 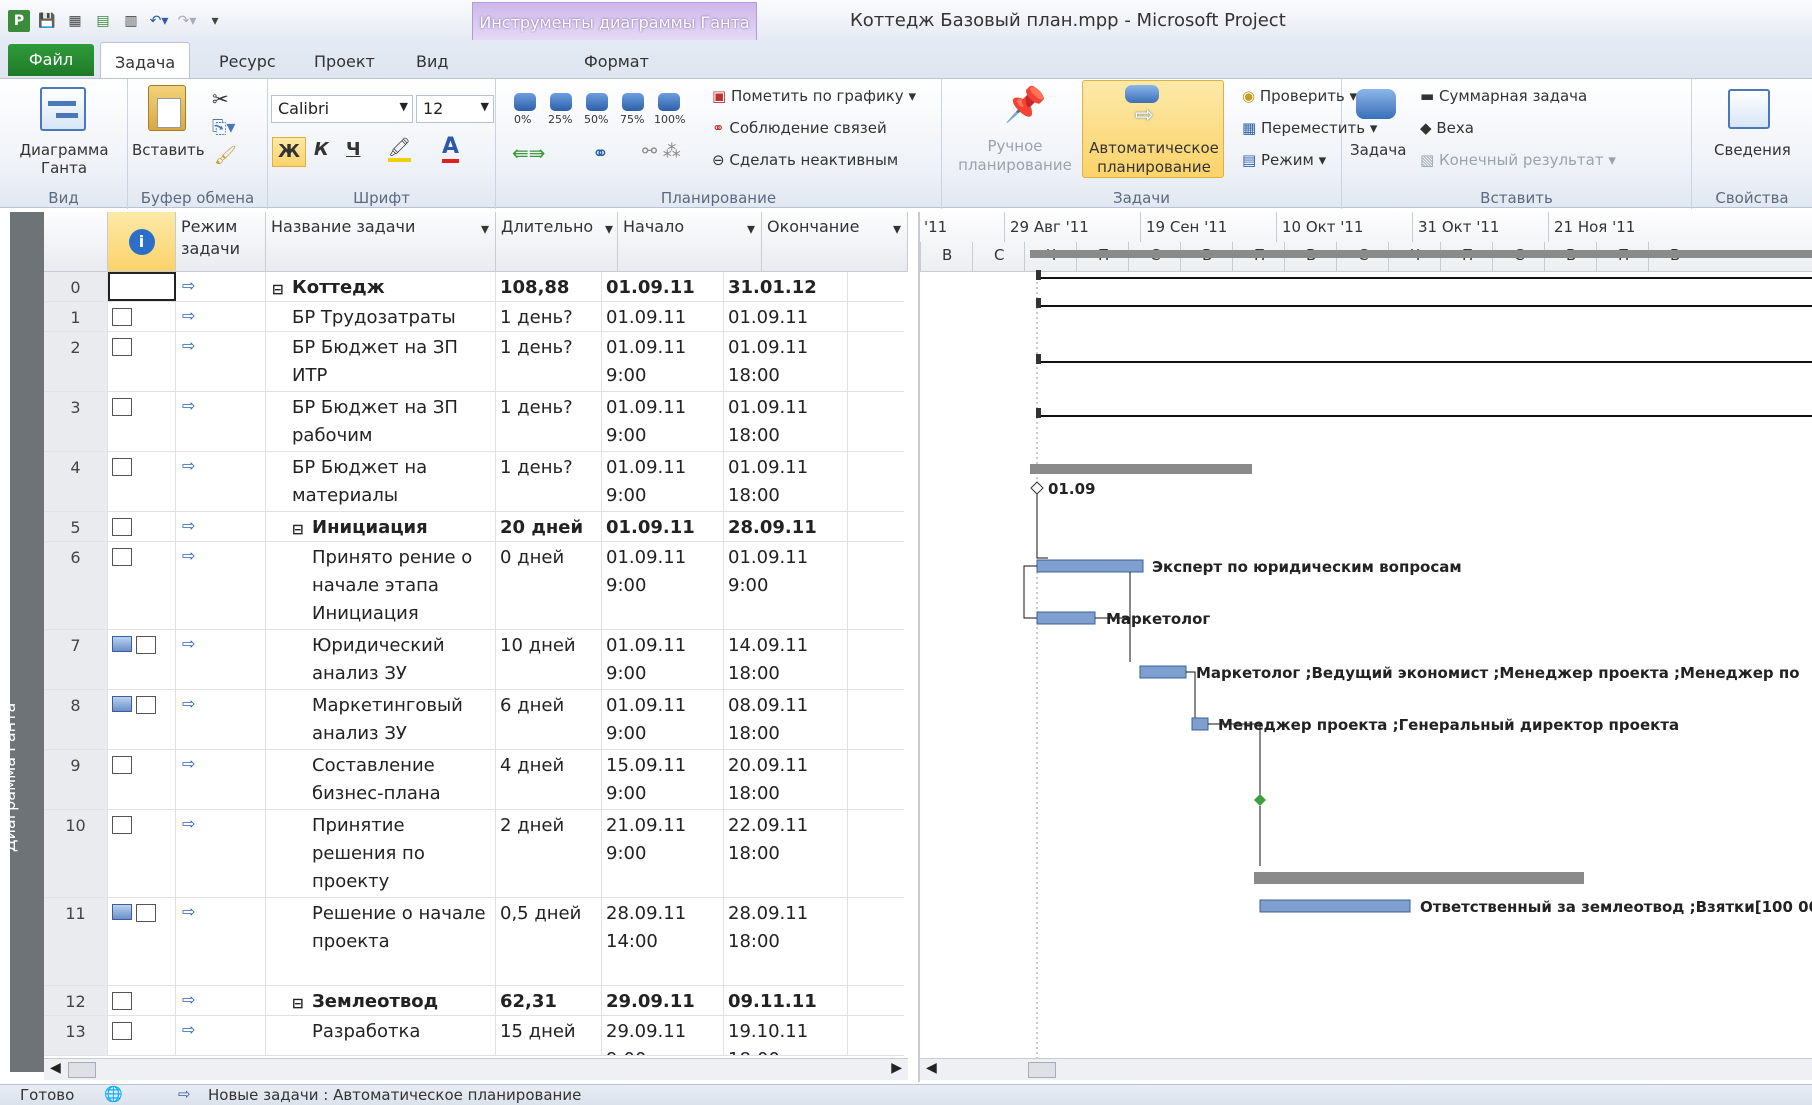 I want to click on gantt-scroll-left-icon: ◀, so click(x=931, y=1068).